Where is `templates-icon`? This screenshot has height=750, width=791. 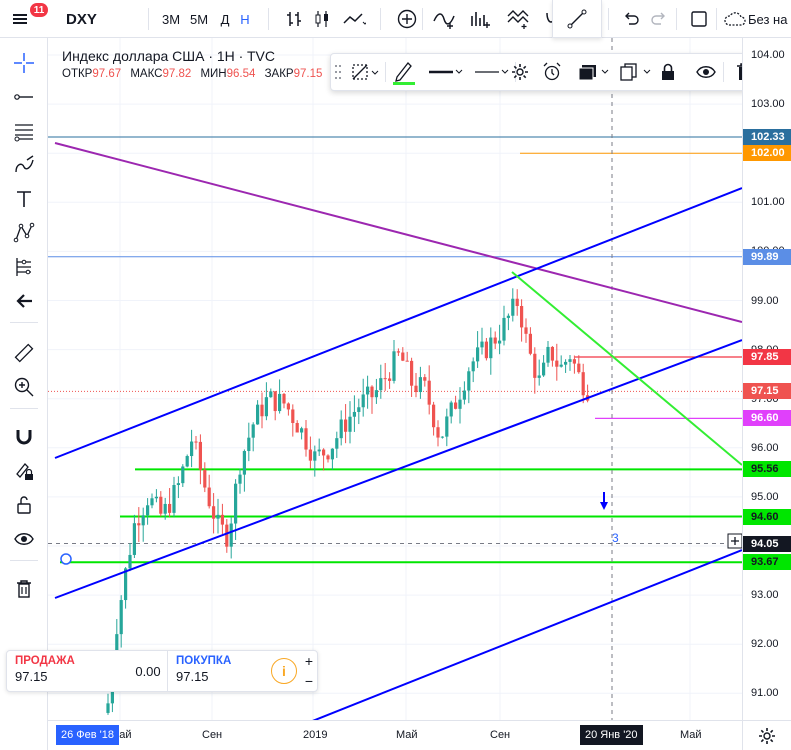 templates-icon is located at coordinates (518, 19).